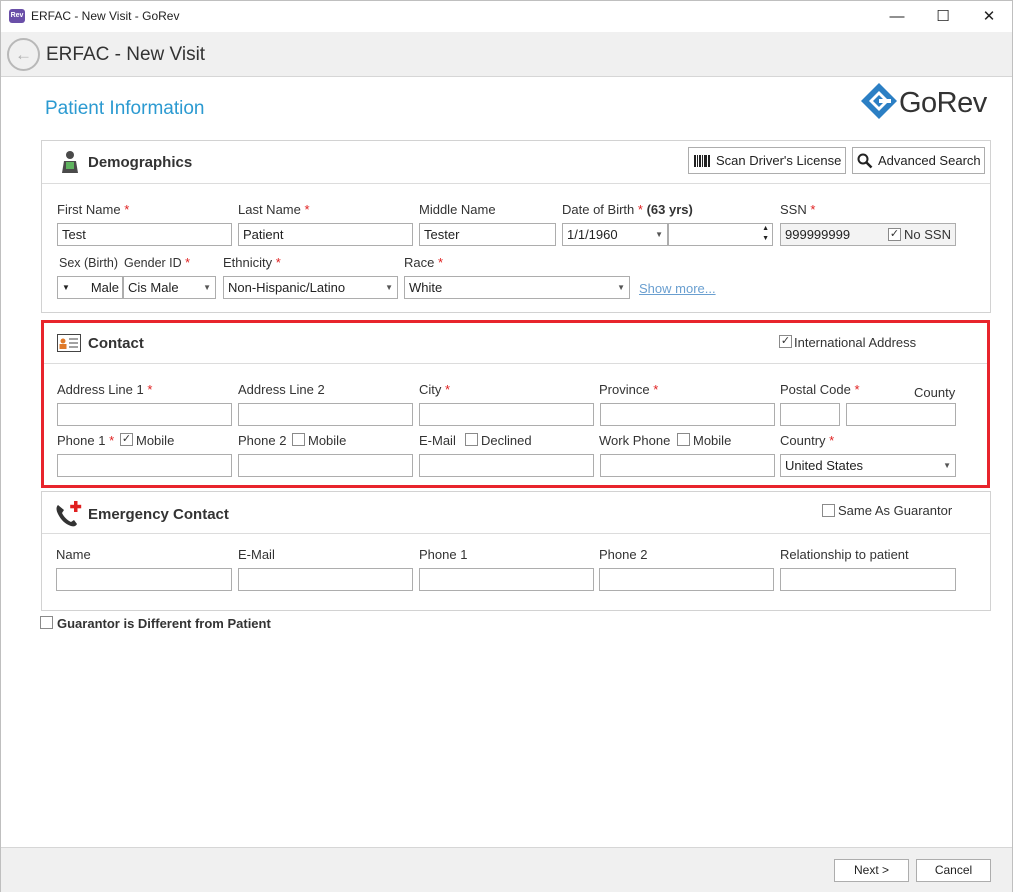 This screenshot has width=1013, height=892. I want to click on ec-relationship-input, so click(868, 579).